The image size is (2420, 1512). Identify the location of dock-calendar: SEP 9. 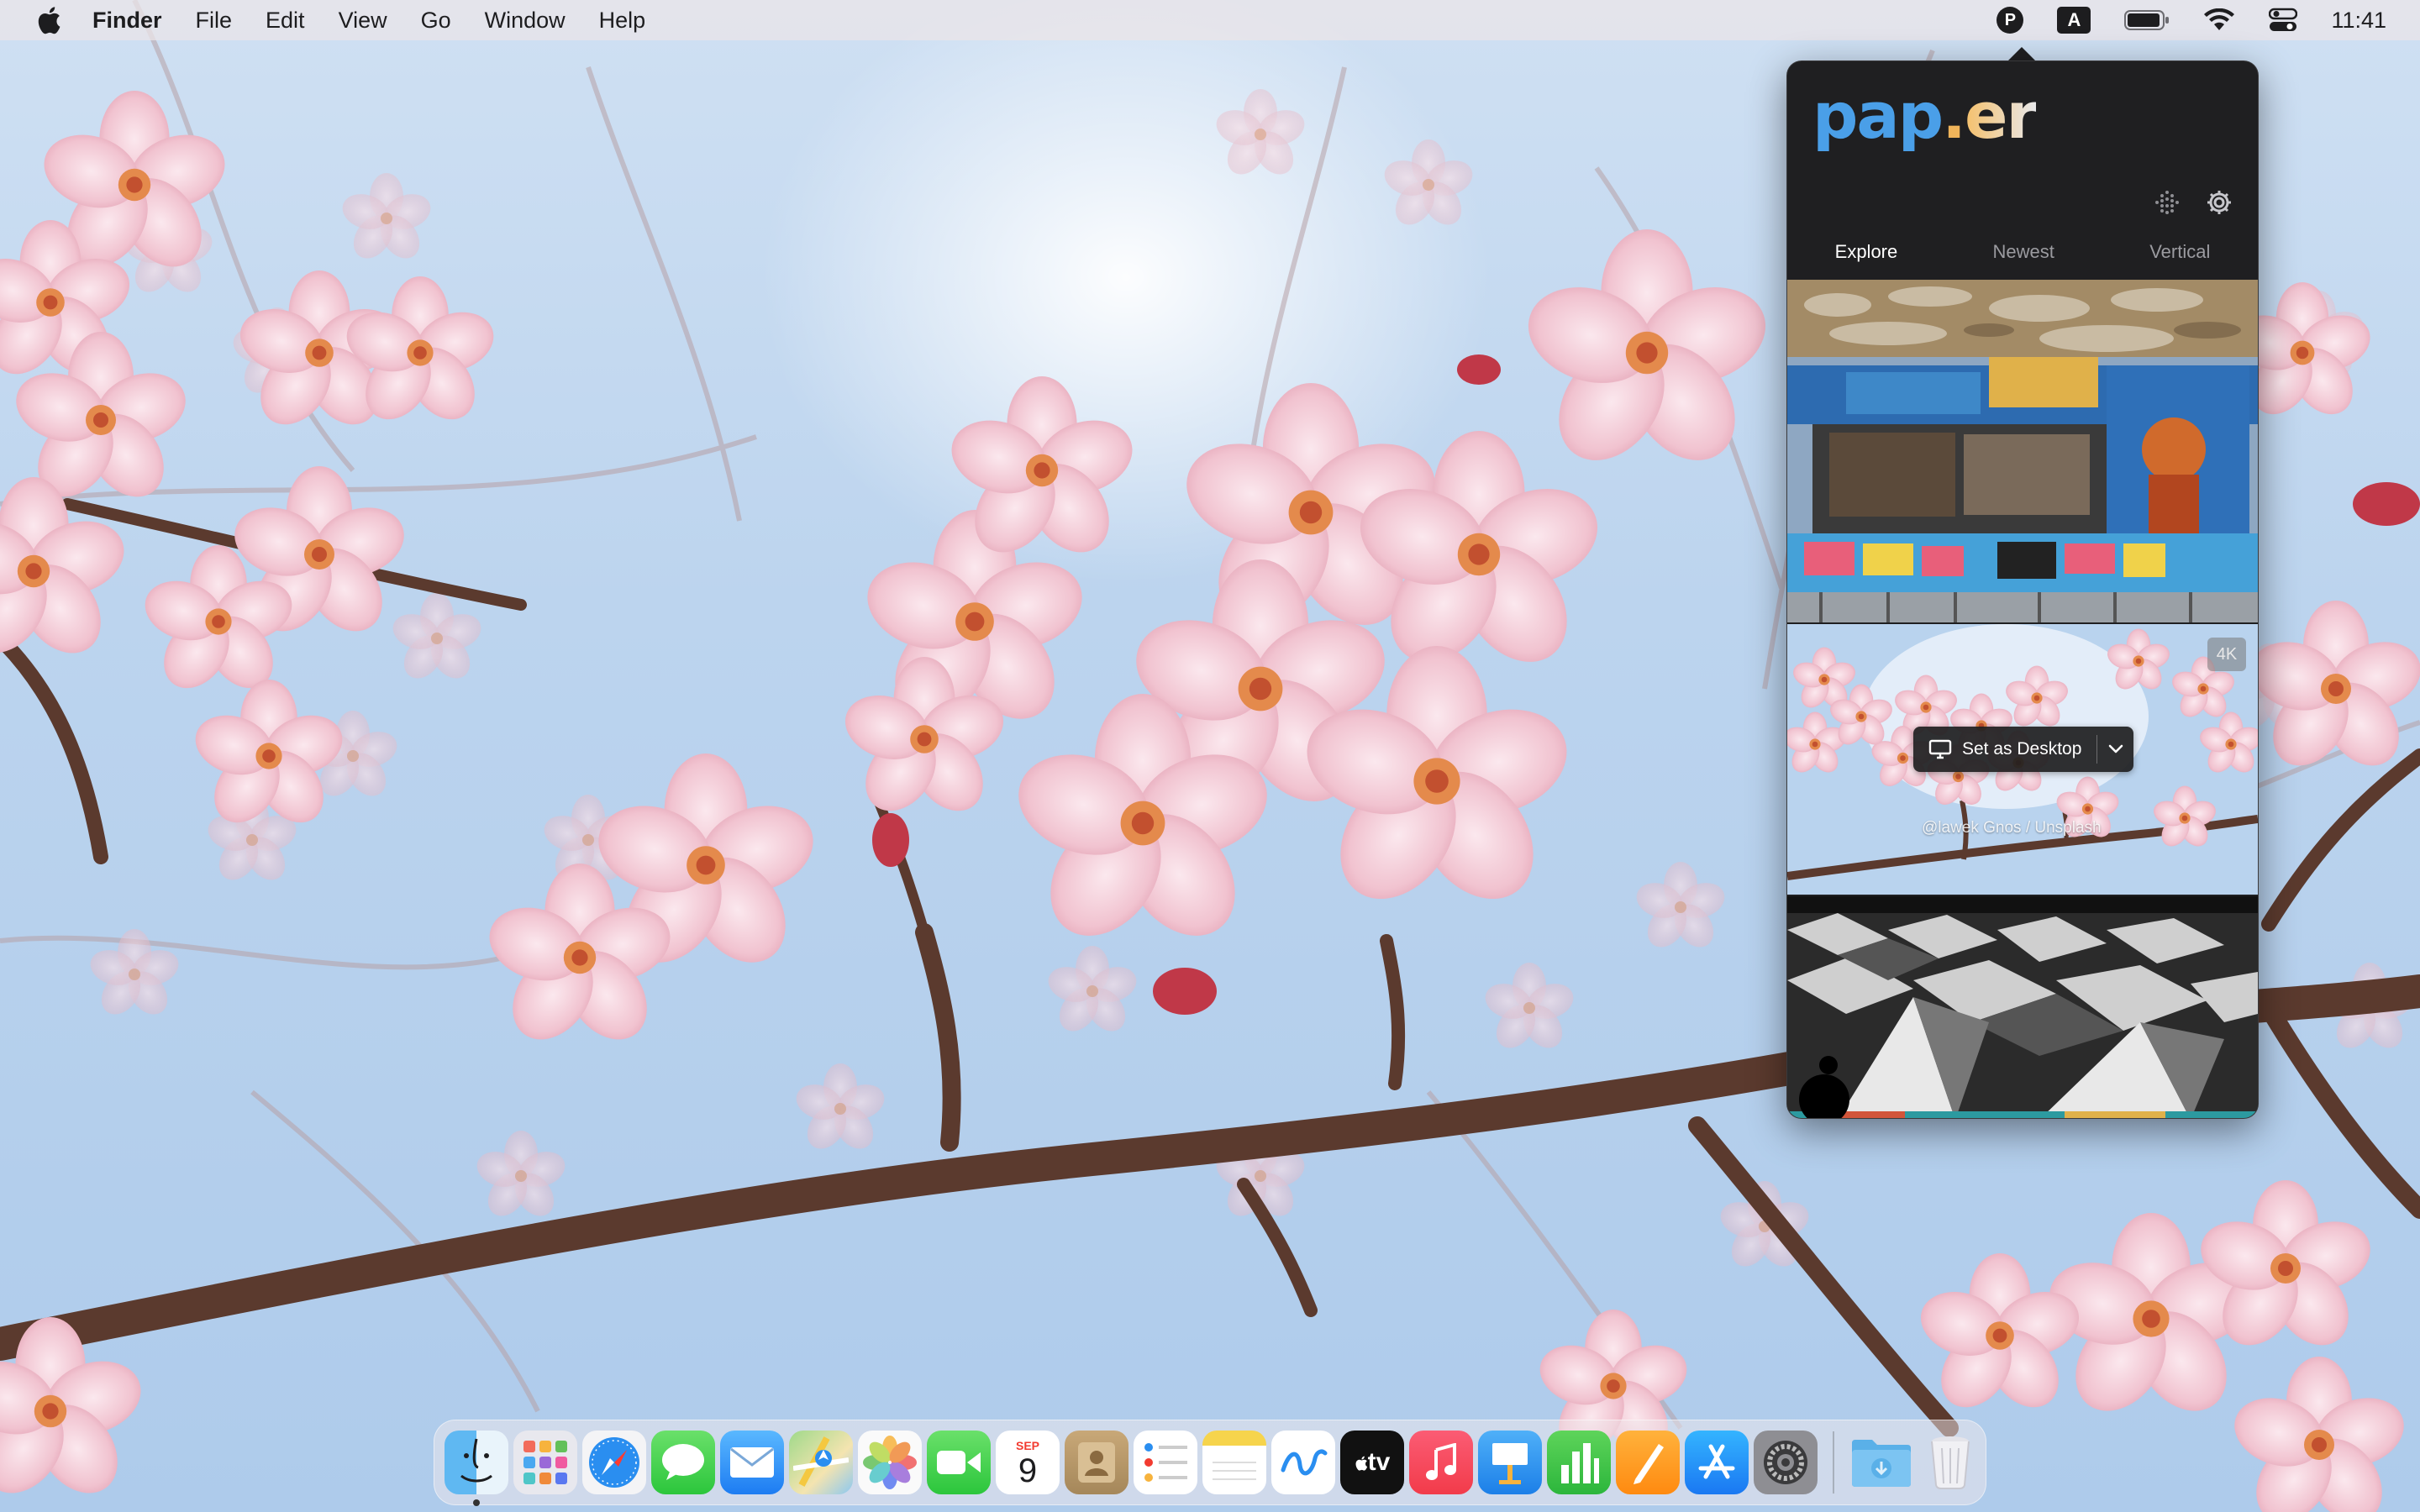
(1028, 1462).